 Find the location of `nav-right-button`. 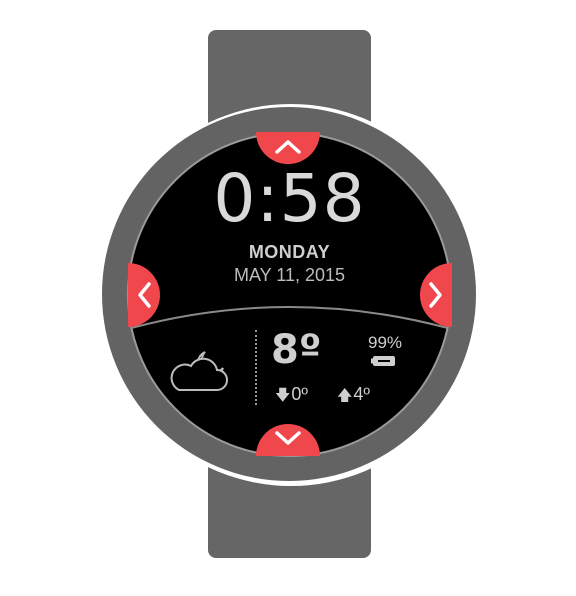

nav-right-button is located at coordinates (434, 295).